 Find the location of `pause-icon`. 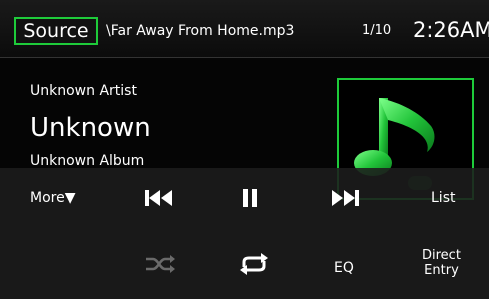

pause-icon is located at coordinates (250, 198).